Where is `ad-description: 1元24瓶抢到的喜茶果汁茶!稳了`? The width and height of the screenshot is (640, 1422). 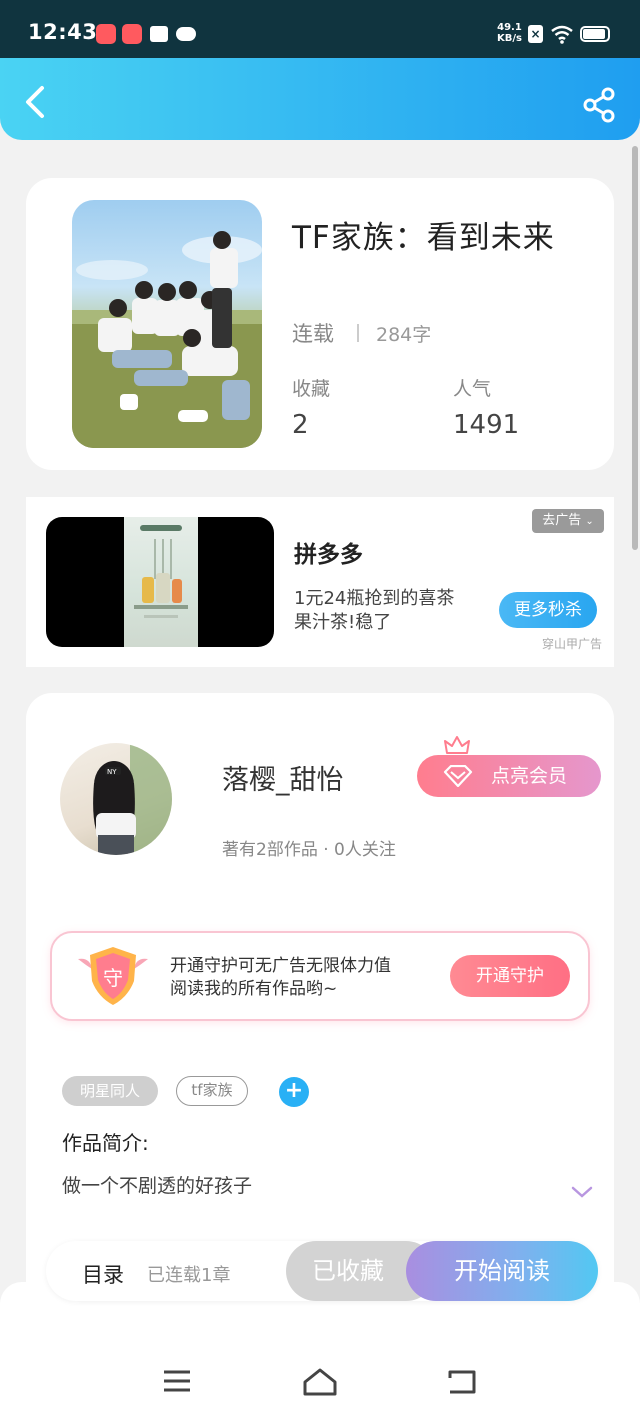 ad-description: 1元24瓶抢到的喜茶果汁茶!稳了 is located at coordinates (374, 610).